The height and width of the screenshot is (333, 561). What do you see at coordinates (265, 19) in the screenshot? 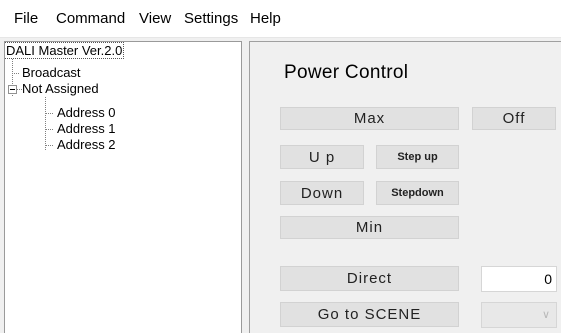
I see `menu-help: Help` at bounding box center [265, 19].